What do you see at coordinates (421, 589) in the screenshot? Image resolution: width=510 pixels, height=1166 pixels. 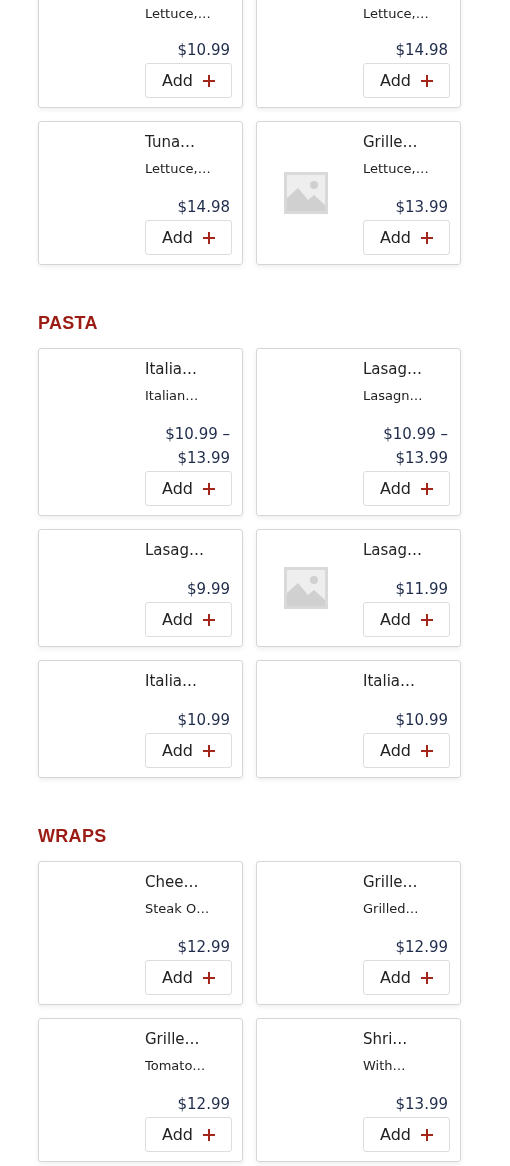 I see `product-price: $11.99` at bounding box center [421, 589].